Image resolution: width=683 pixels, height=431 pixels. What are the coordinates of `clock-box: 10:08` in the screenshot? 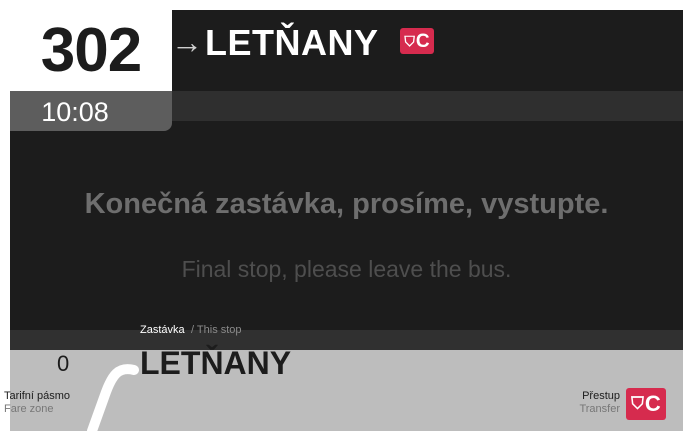 It's located at (91, 111).